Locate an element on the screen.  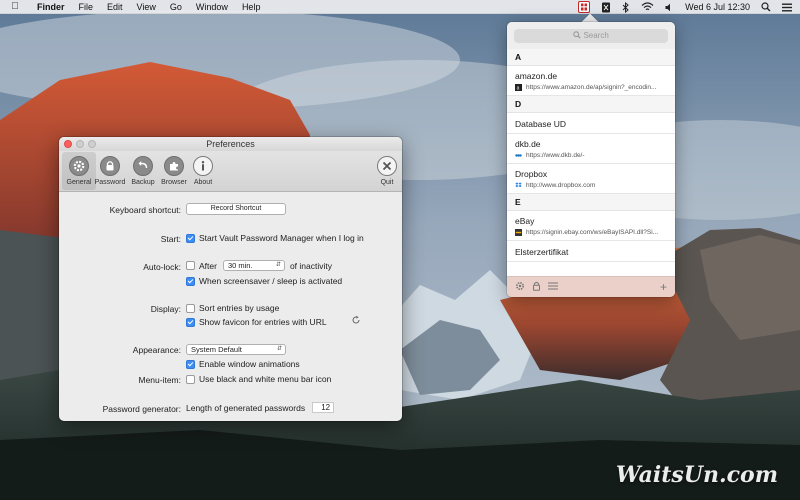
entry-elsterzertifikat: Elsterzertifikat is located at coordinates (591, 251).